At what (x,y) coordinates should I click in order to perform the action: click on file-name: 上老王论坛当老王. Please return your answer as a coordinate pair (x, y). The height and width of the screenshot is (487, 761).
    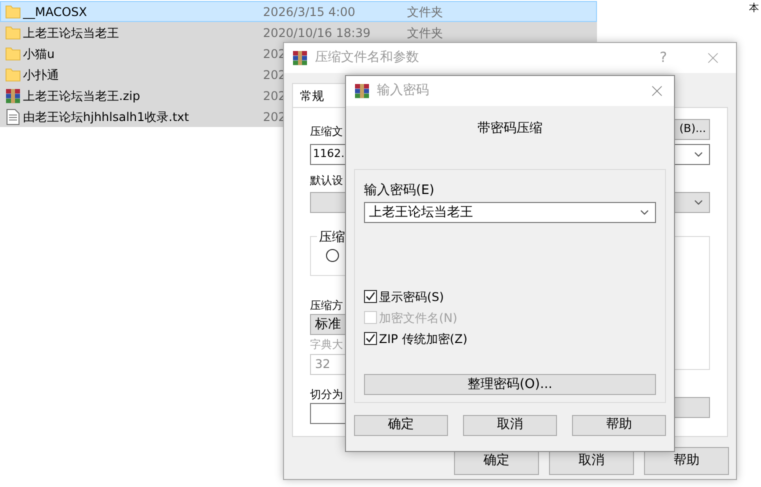
    Looking at the image, I should click on (71, 33).